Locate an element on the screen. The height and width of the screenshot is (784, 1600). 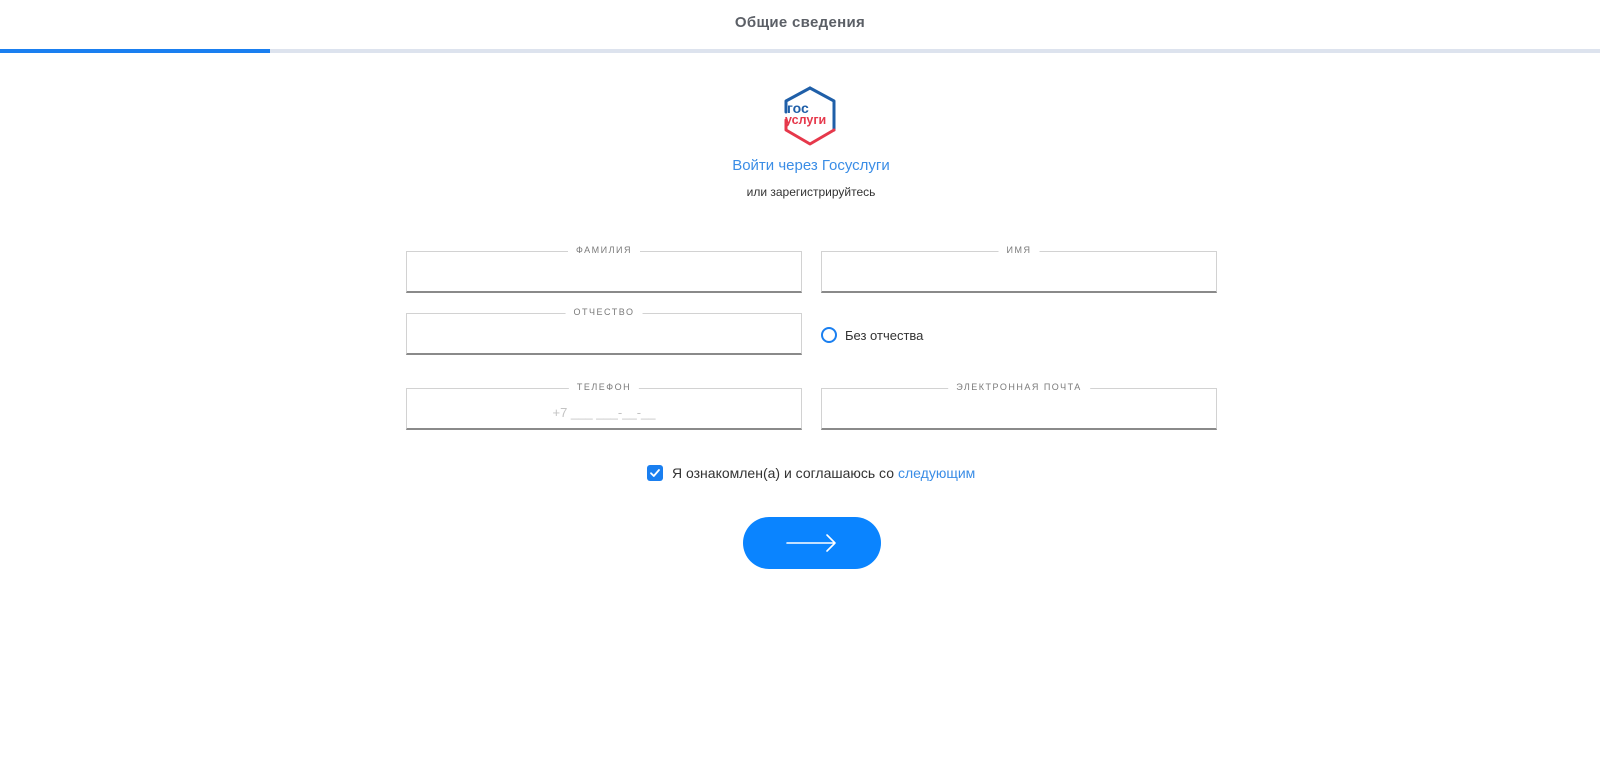
arrow-right-icon is located at coordinates (811, 543).